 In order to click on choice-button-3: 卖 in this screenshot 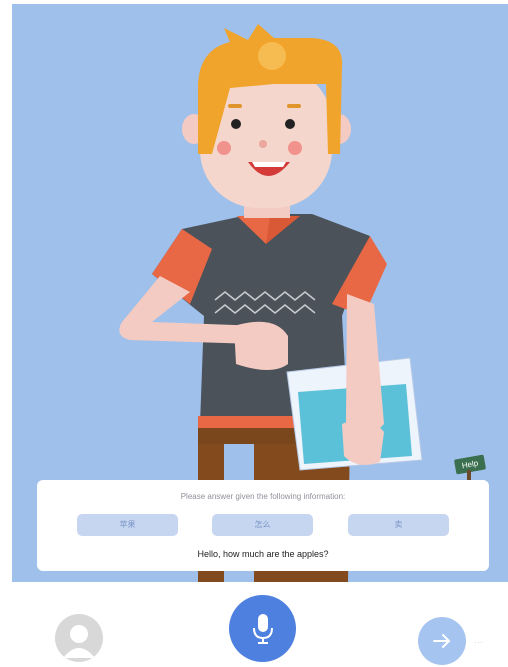, I will do `click(398, 525)`.